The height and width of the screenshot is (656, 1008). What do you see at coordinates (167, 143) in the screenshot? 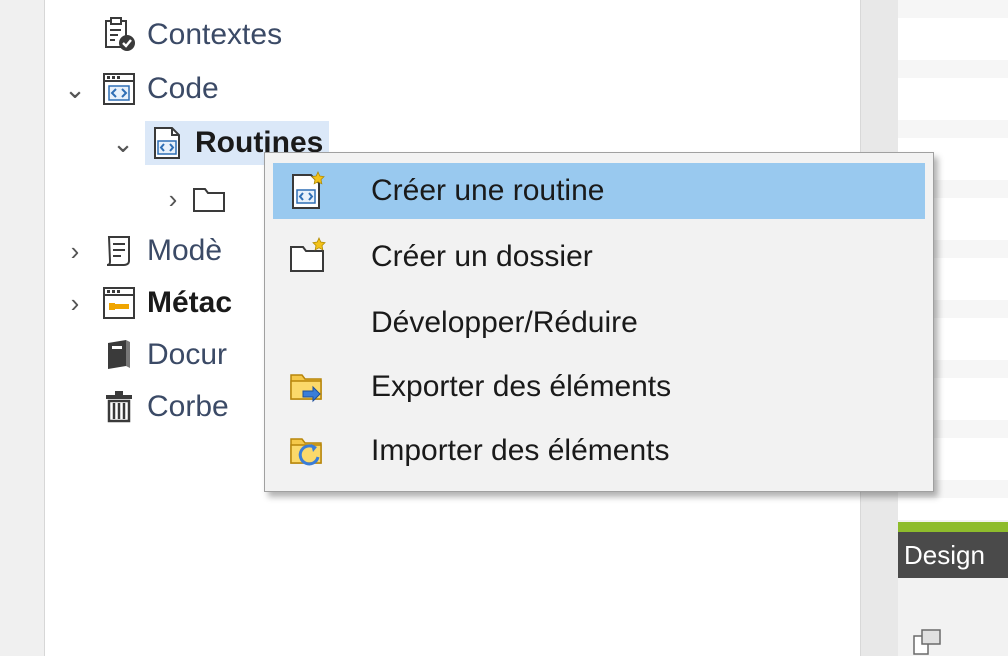
I see `routine-icon` at bounding box center [167, 143].